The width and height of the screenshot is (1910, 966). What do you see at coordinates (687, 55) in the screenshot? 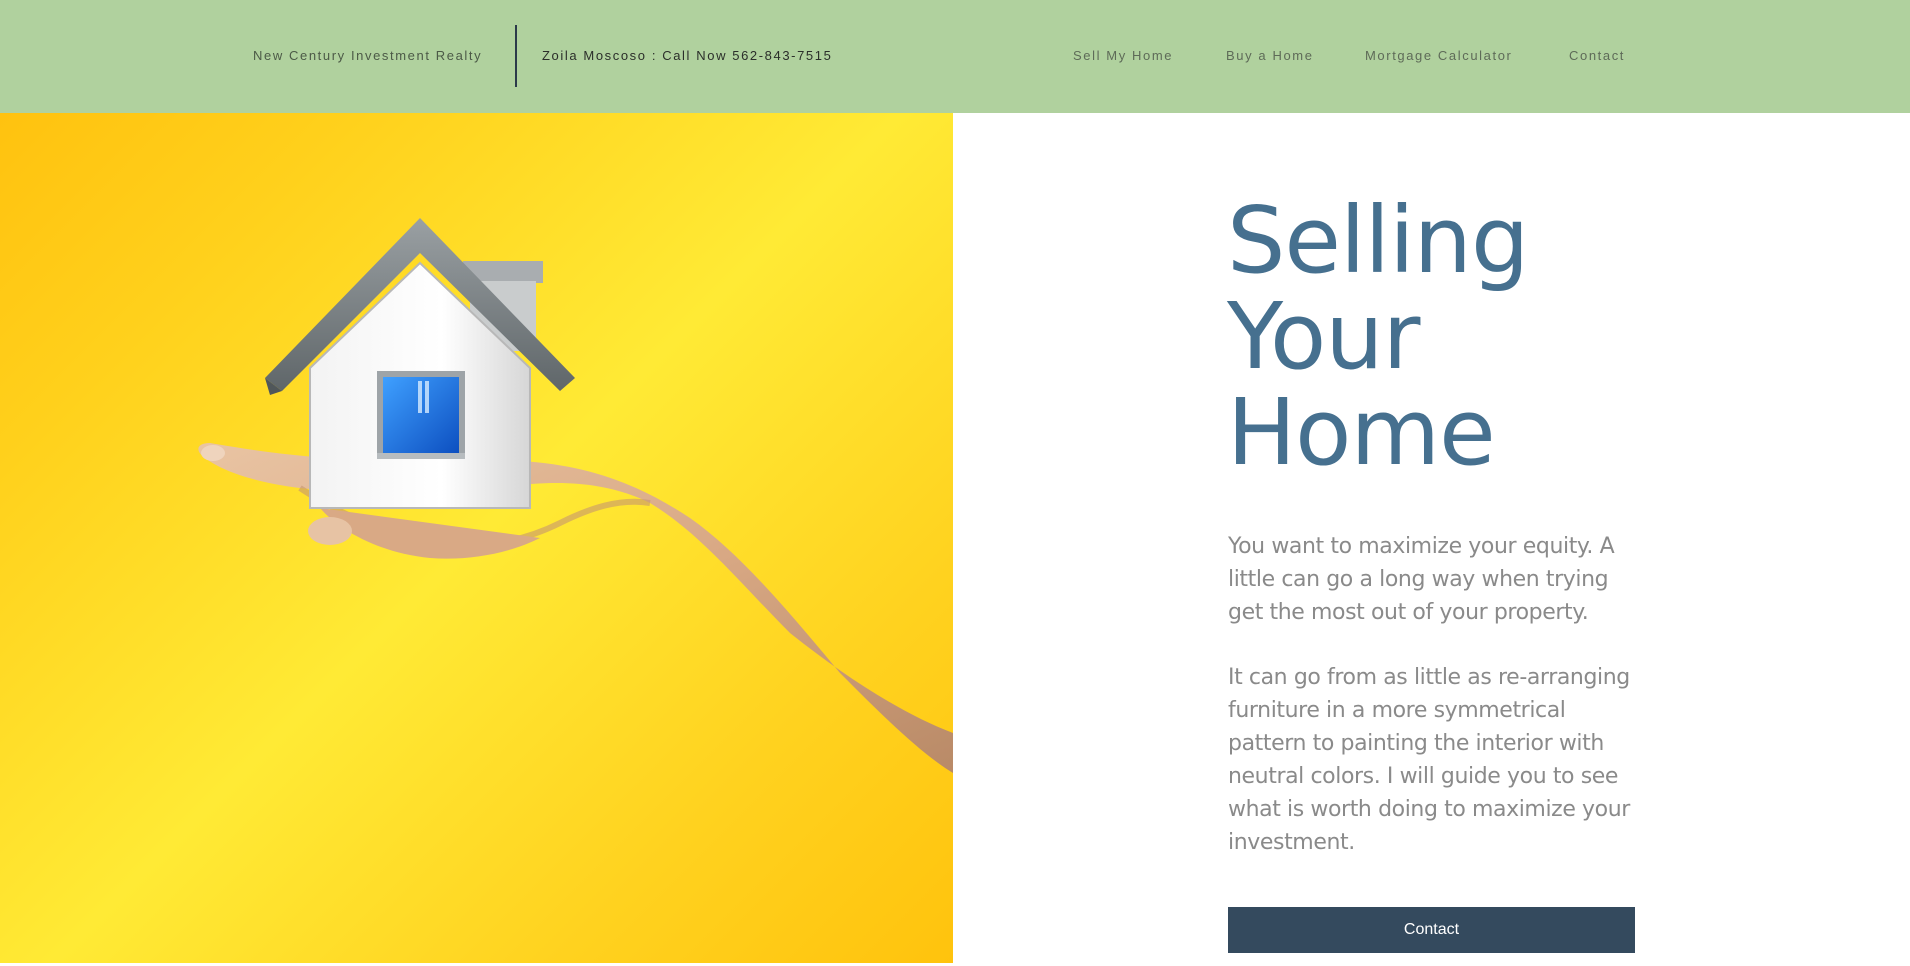
I see `agent-phone: Zoila Moscoso : Call Now 562-843-7515` at bounding box center [687, 55].